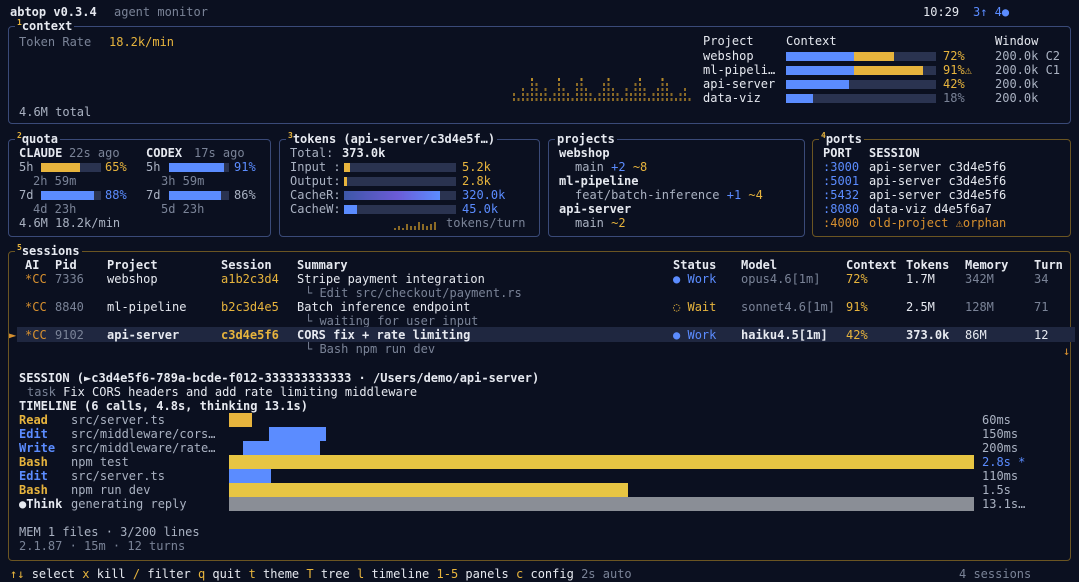  What do you see at coordinates (384, 307) in the screenshot?
I see `session-summary: Batch inference endpoint` at bounding box center [384, 307].